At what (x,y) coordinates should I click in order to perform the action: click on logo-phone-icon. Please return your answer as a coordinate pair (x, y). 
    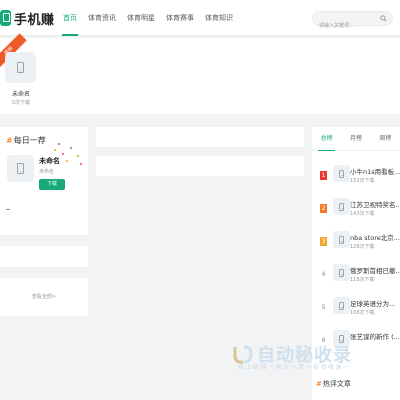
    Looking at the image, I should click on (5, 18).